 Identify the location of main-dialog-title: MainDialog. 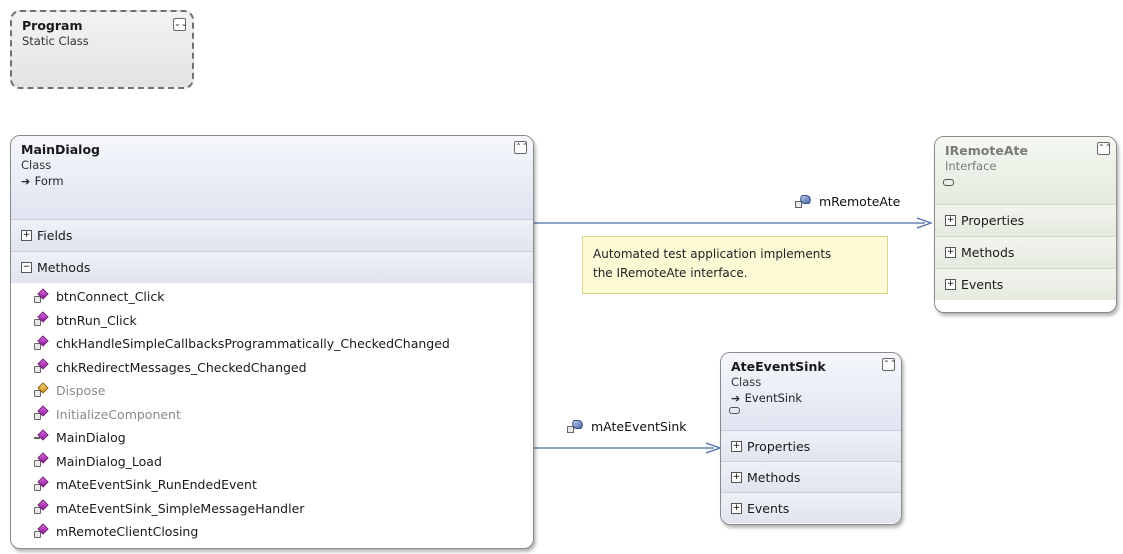
(60, 149).